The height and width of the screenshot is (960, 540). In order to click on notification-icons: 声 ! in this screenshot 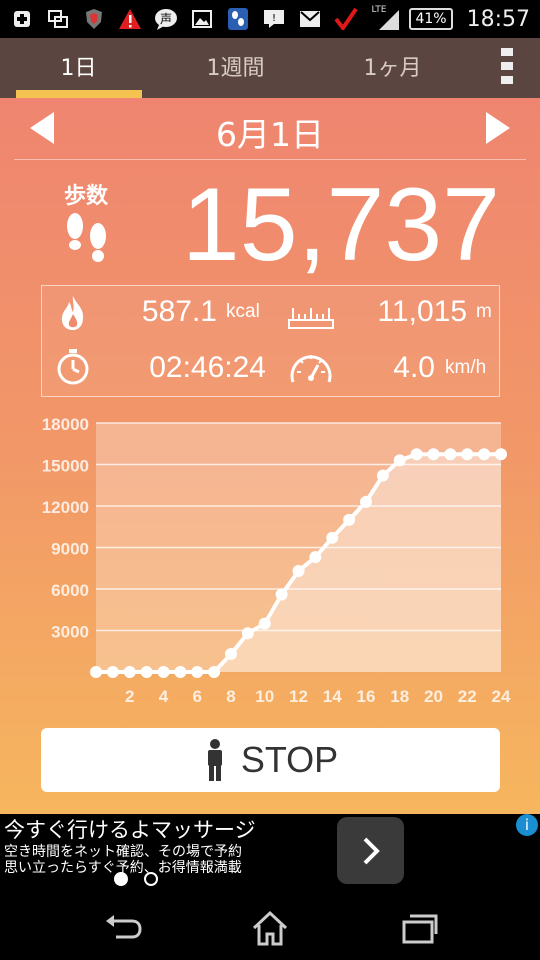, I will do `click(190, 19)`.